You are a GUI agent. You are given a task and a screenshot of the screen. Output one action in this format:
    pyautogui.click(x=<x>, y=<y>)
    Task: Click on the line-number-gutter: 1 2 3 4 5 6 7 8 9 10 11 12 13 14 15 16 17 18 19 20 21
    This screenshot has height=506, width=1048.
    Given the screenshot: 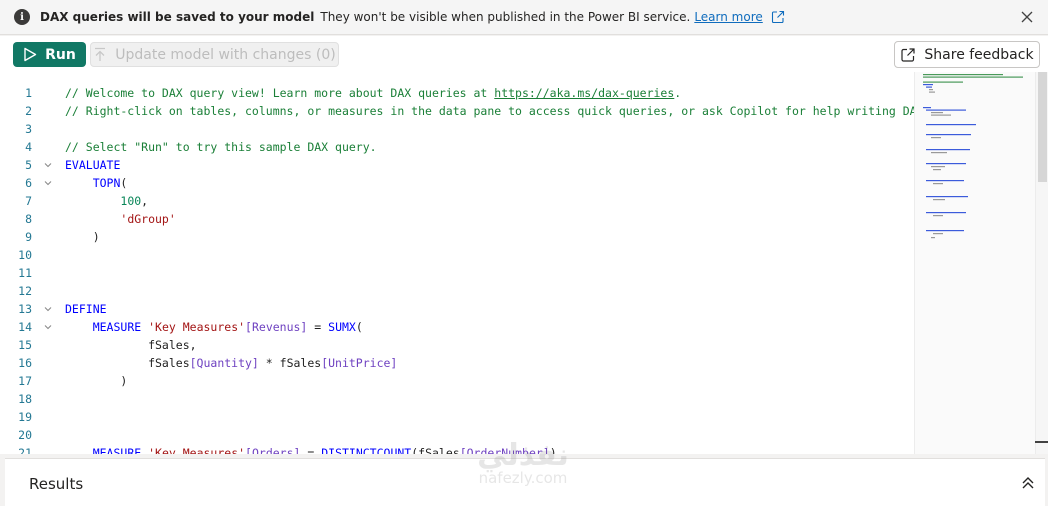 What is the action you would take?
    pyautogui.click(x=30, y=269)
    